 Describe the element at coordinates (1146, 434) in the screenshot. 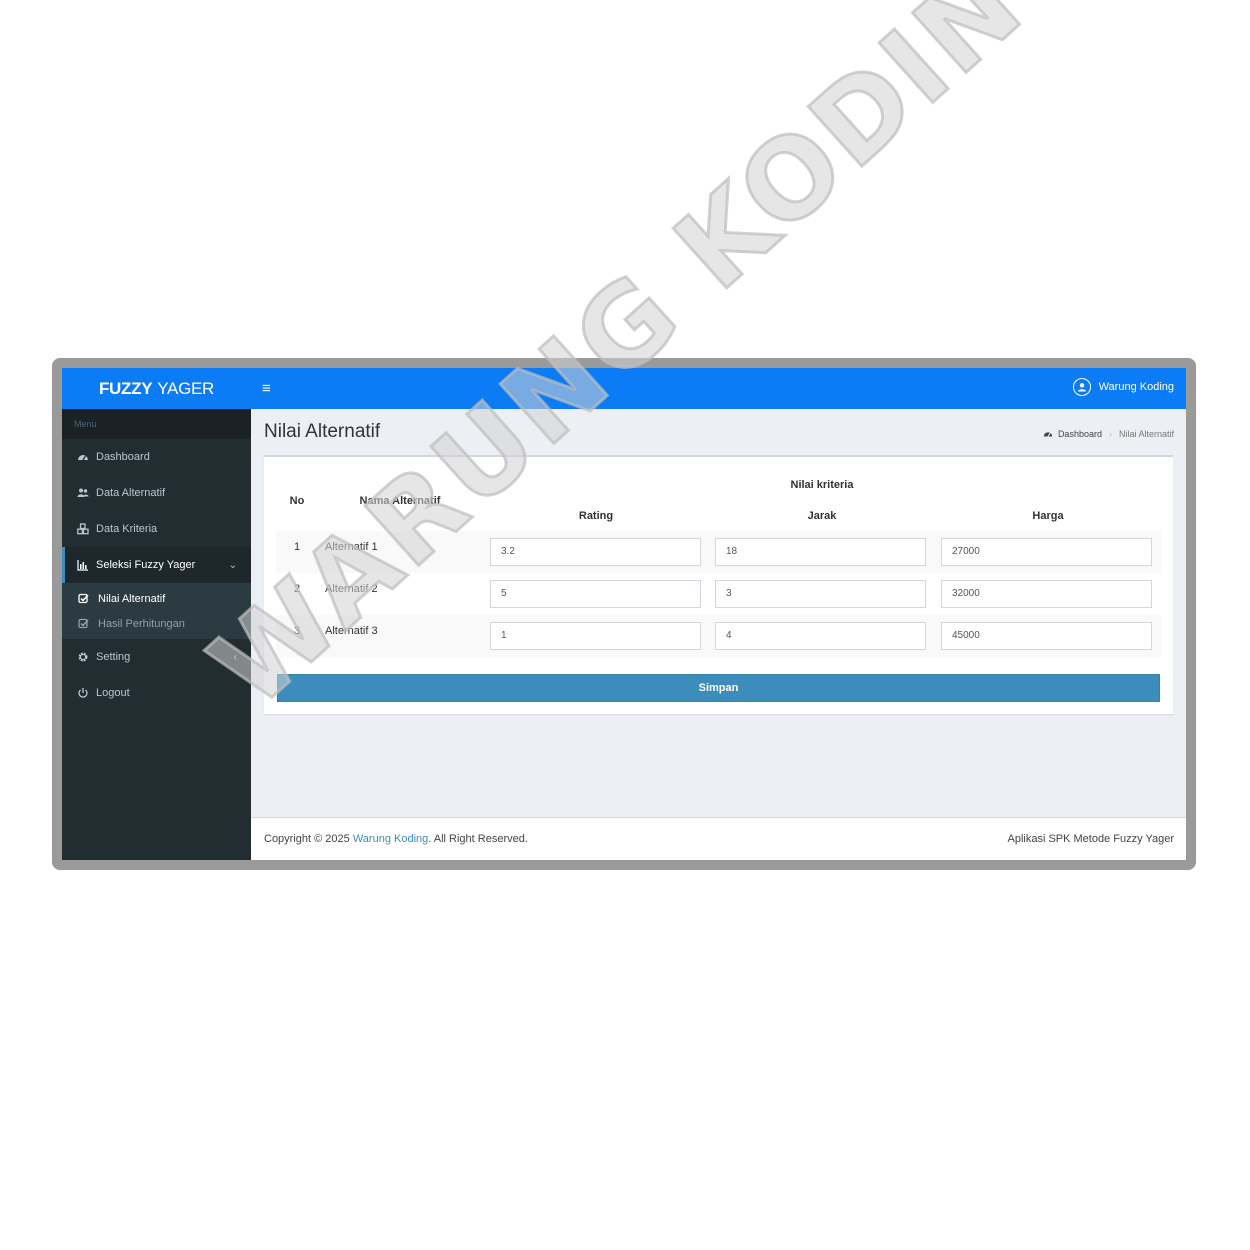

I see `breadcrumb-current: Nilai Alternatif` at that location.